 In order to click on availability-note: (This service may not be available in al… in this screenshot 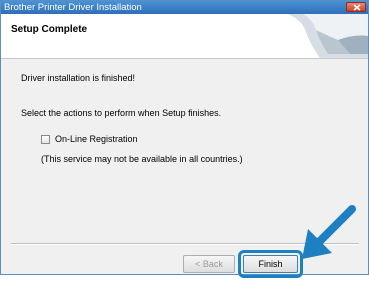, I will do `click(142, 159)`.